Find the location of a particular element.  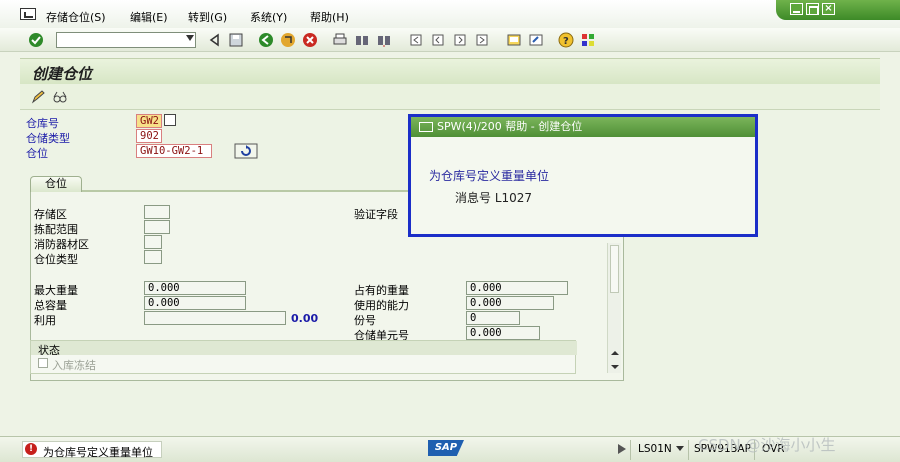

max-weight-label: 最大重量 is located at coordinates (56, 290).